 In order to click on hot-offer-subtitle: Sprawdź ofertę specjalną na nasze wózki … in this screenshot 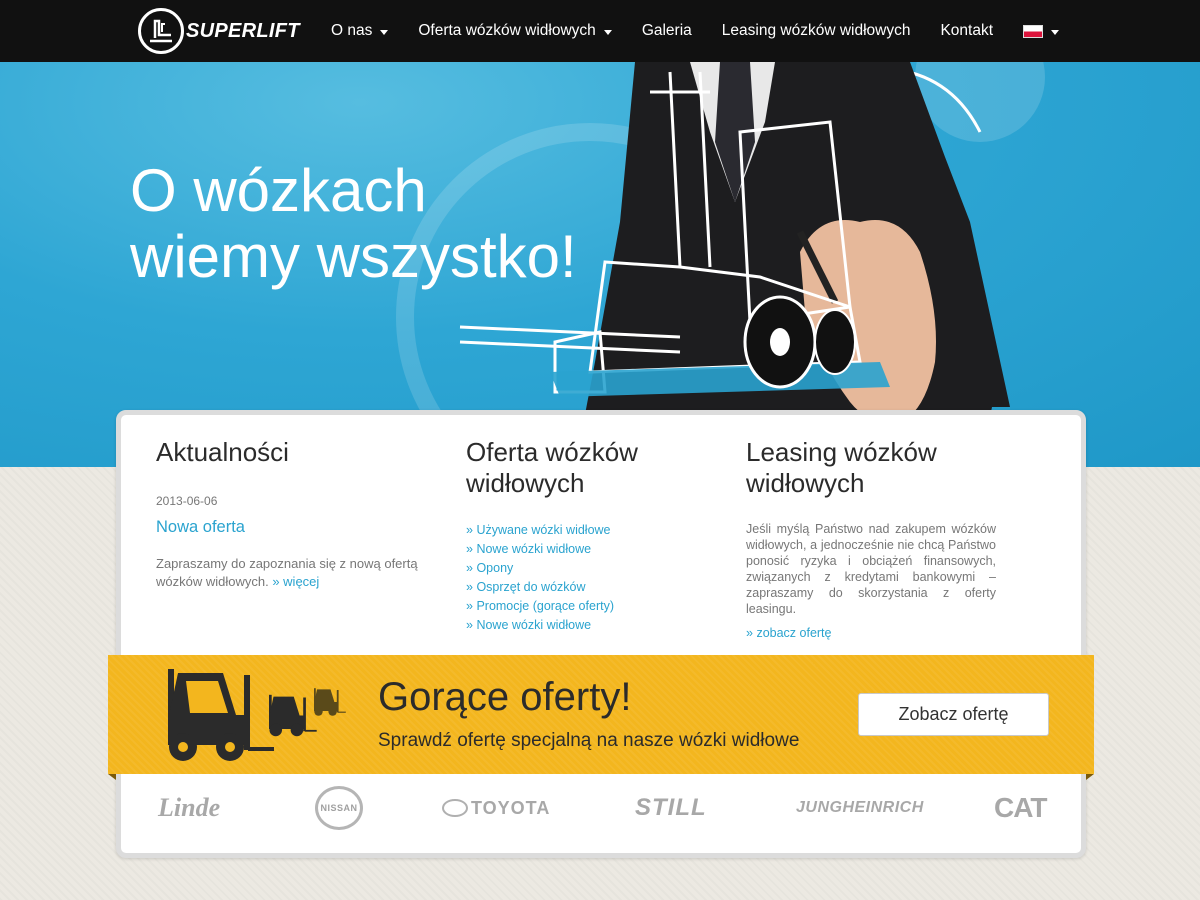, I will do `click(589, 740)`.